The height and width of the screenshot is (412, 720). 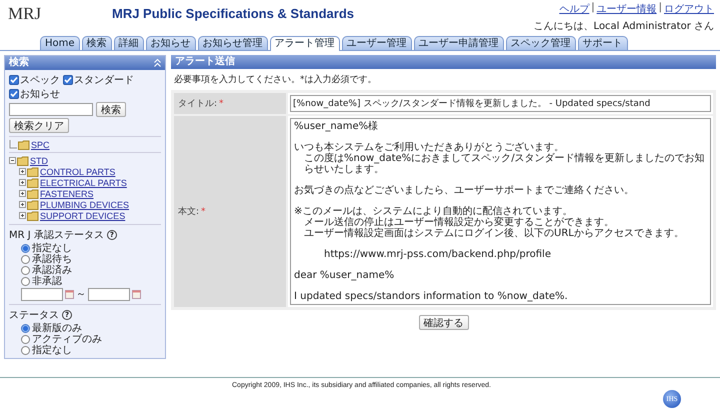 I want to click on text-line: ※このメールは、システムにより自動的に配信されています。, so click(x=434, y=211).